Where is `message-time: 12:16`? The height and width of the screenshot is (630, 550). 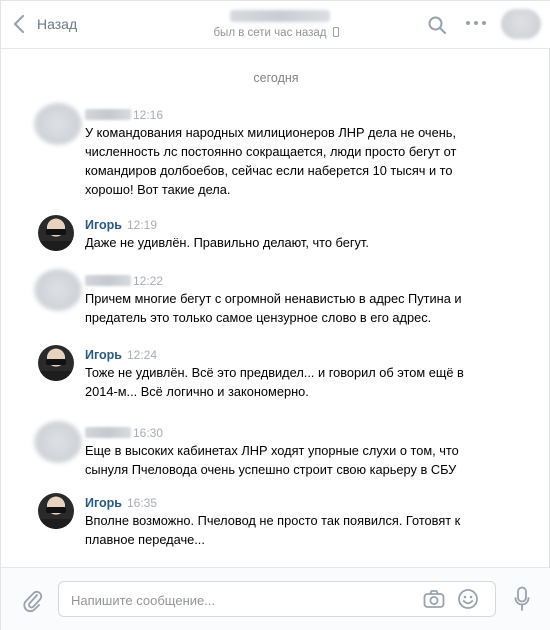
message-time: 12:16 is located at coordinates (148, 115).